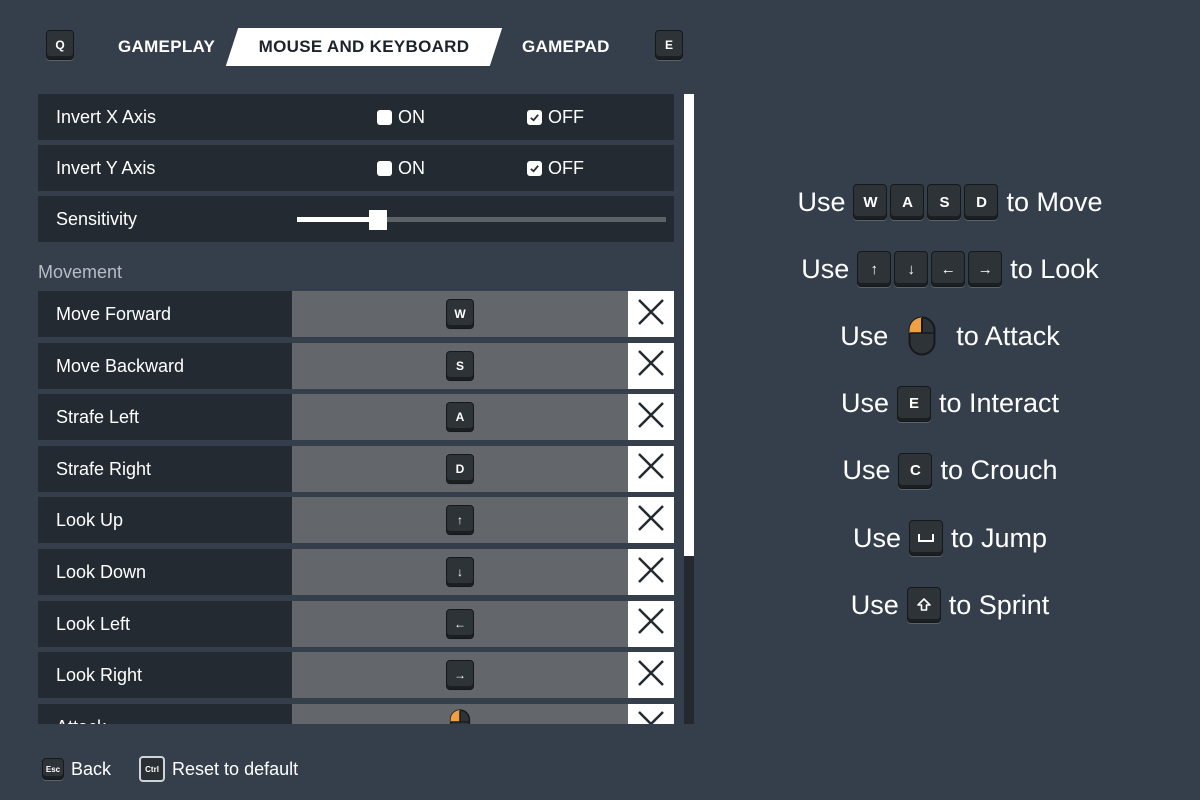 Image resolution: width=1200 pixels, height=800 pixels. What do you see at coordinates (460, 365) in the screenshot?
I see `binding-key-button: S` at bounding box center [460, 365].